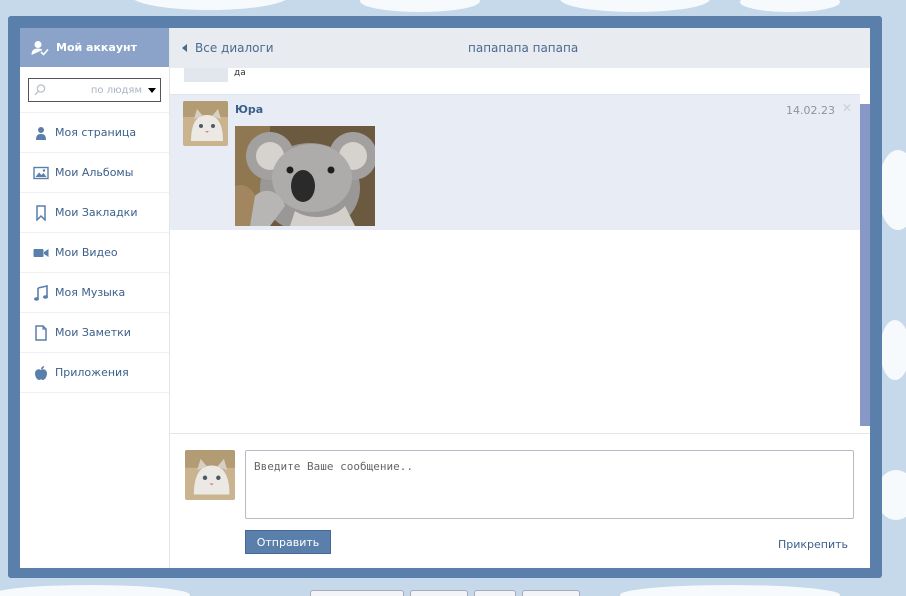  I want to click on sidebar-item-label: Мои Альбомы, so click(94, 172).